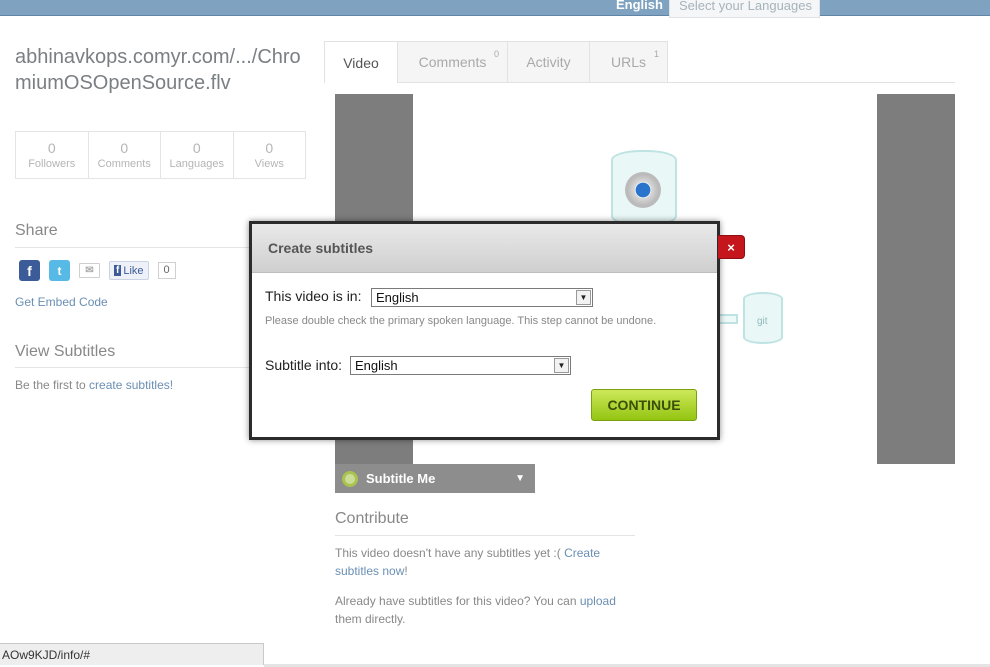 This screenshot has width=990, height=667. I want to click on stat-views: 0 Views, so click(270, 155).